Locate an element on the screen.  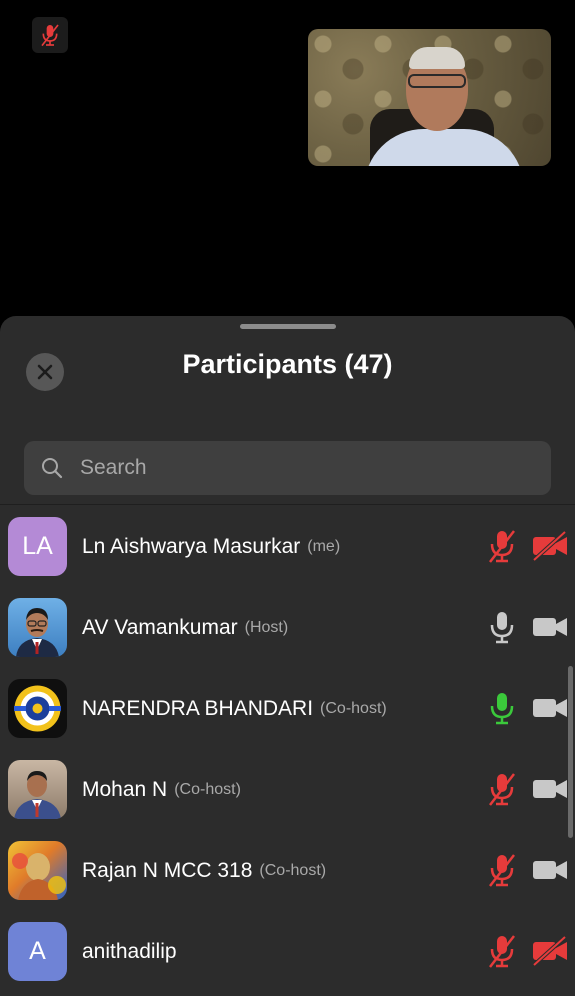
drag-handle is located at coordinates (288, 326).